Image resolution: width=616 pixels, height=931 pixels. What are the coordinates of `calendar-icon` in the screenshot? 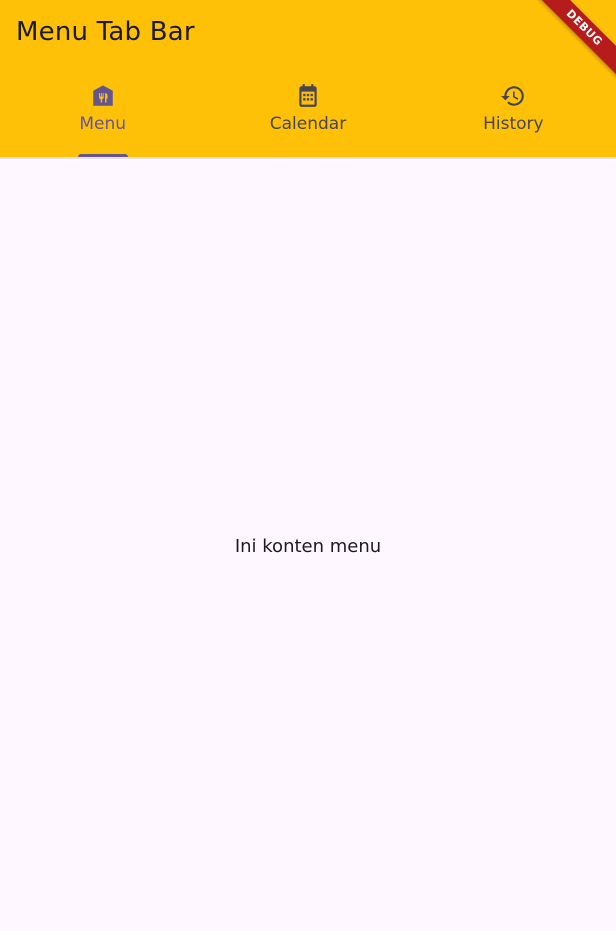 It's located at (308, 95).